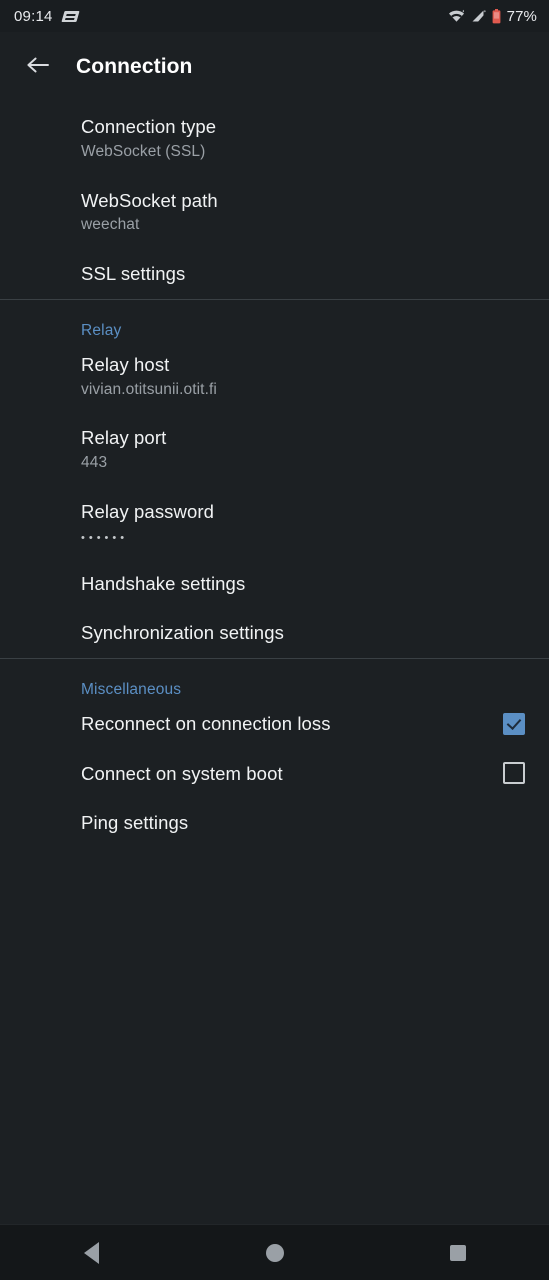 The height and width of the screenshot is (1280, 549). What do you see at coordinates (149, 126) in the screenshot?
I see `pref-title: Connection type` at bounding box center [149, 126].